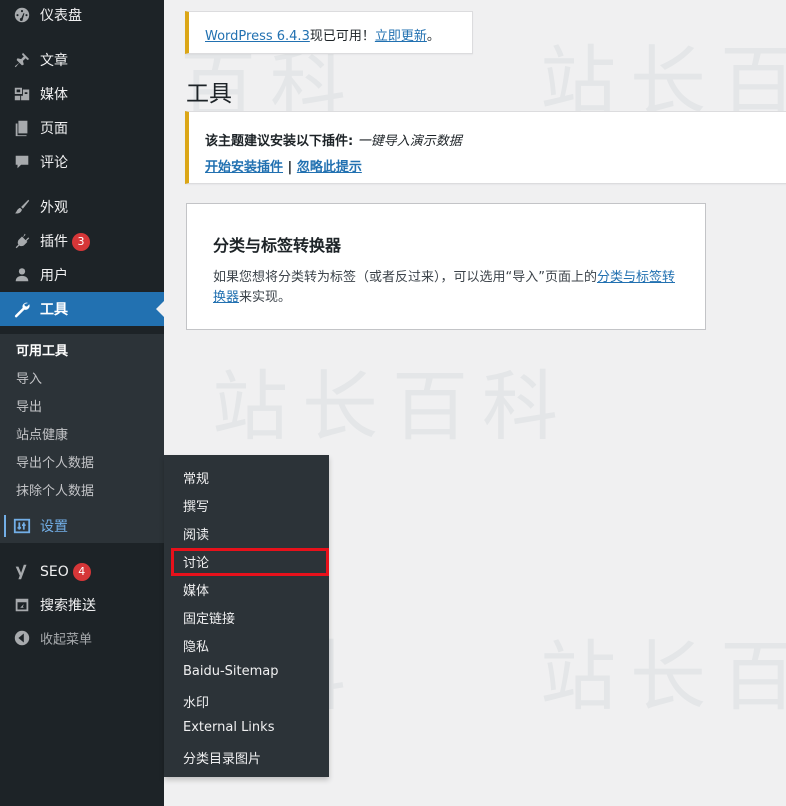  What do you see at coordinates (82, 94) in the screenshot?
I see `menu-media: 媒体` at bounding box center [82, 94].